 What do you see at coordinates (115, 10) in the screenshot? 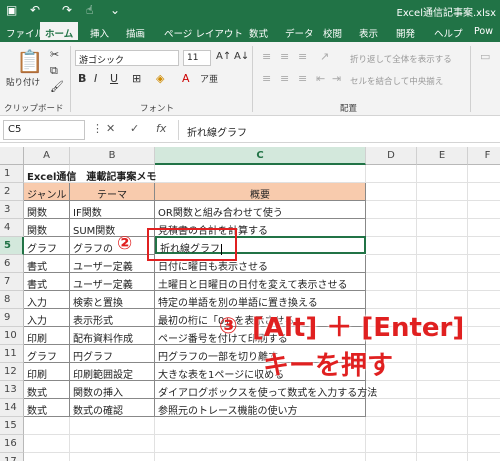
I see `customize-quick-access-icon: ⌄` at bounding box center [115, 10].